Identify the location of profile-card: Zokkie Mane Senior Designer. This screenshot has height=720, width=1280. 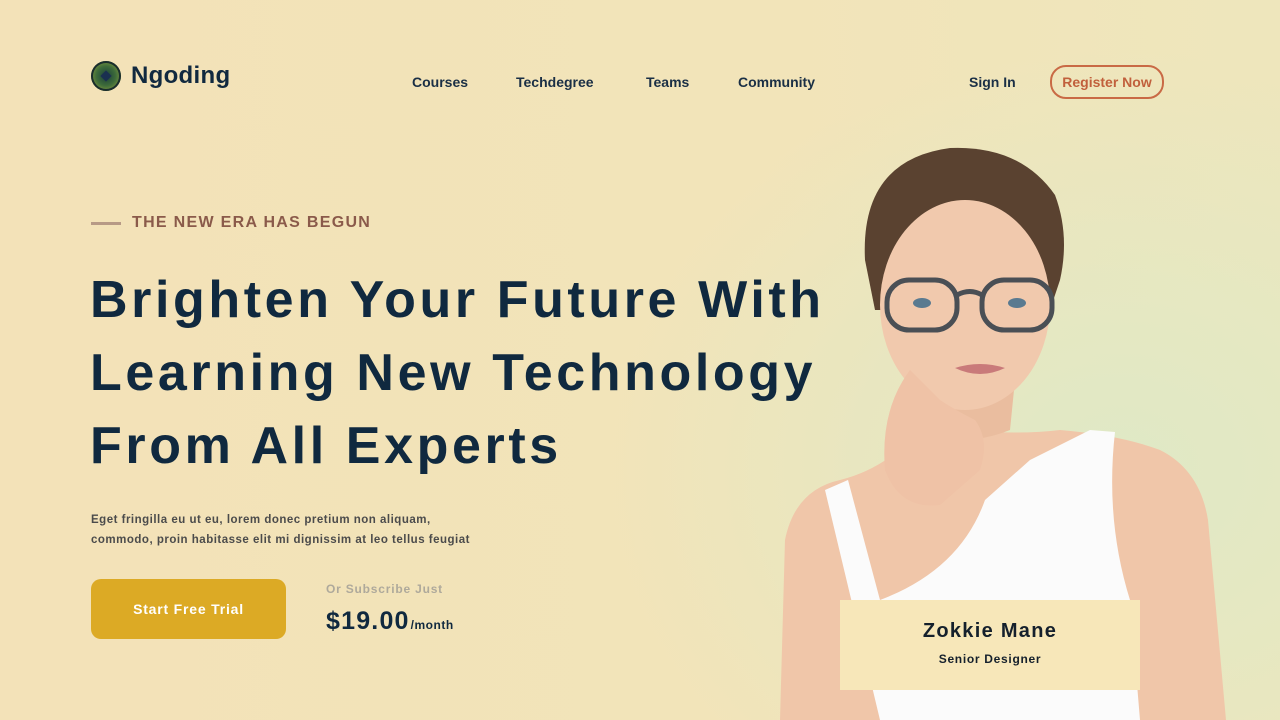
(990, 645).